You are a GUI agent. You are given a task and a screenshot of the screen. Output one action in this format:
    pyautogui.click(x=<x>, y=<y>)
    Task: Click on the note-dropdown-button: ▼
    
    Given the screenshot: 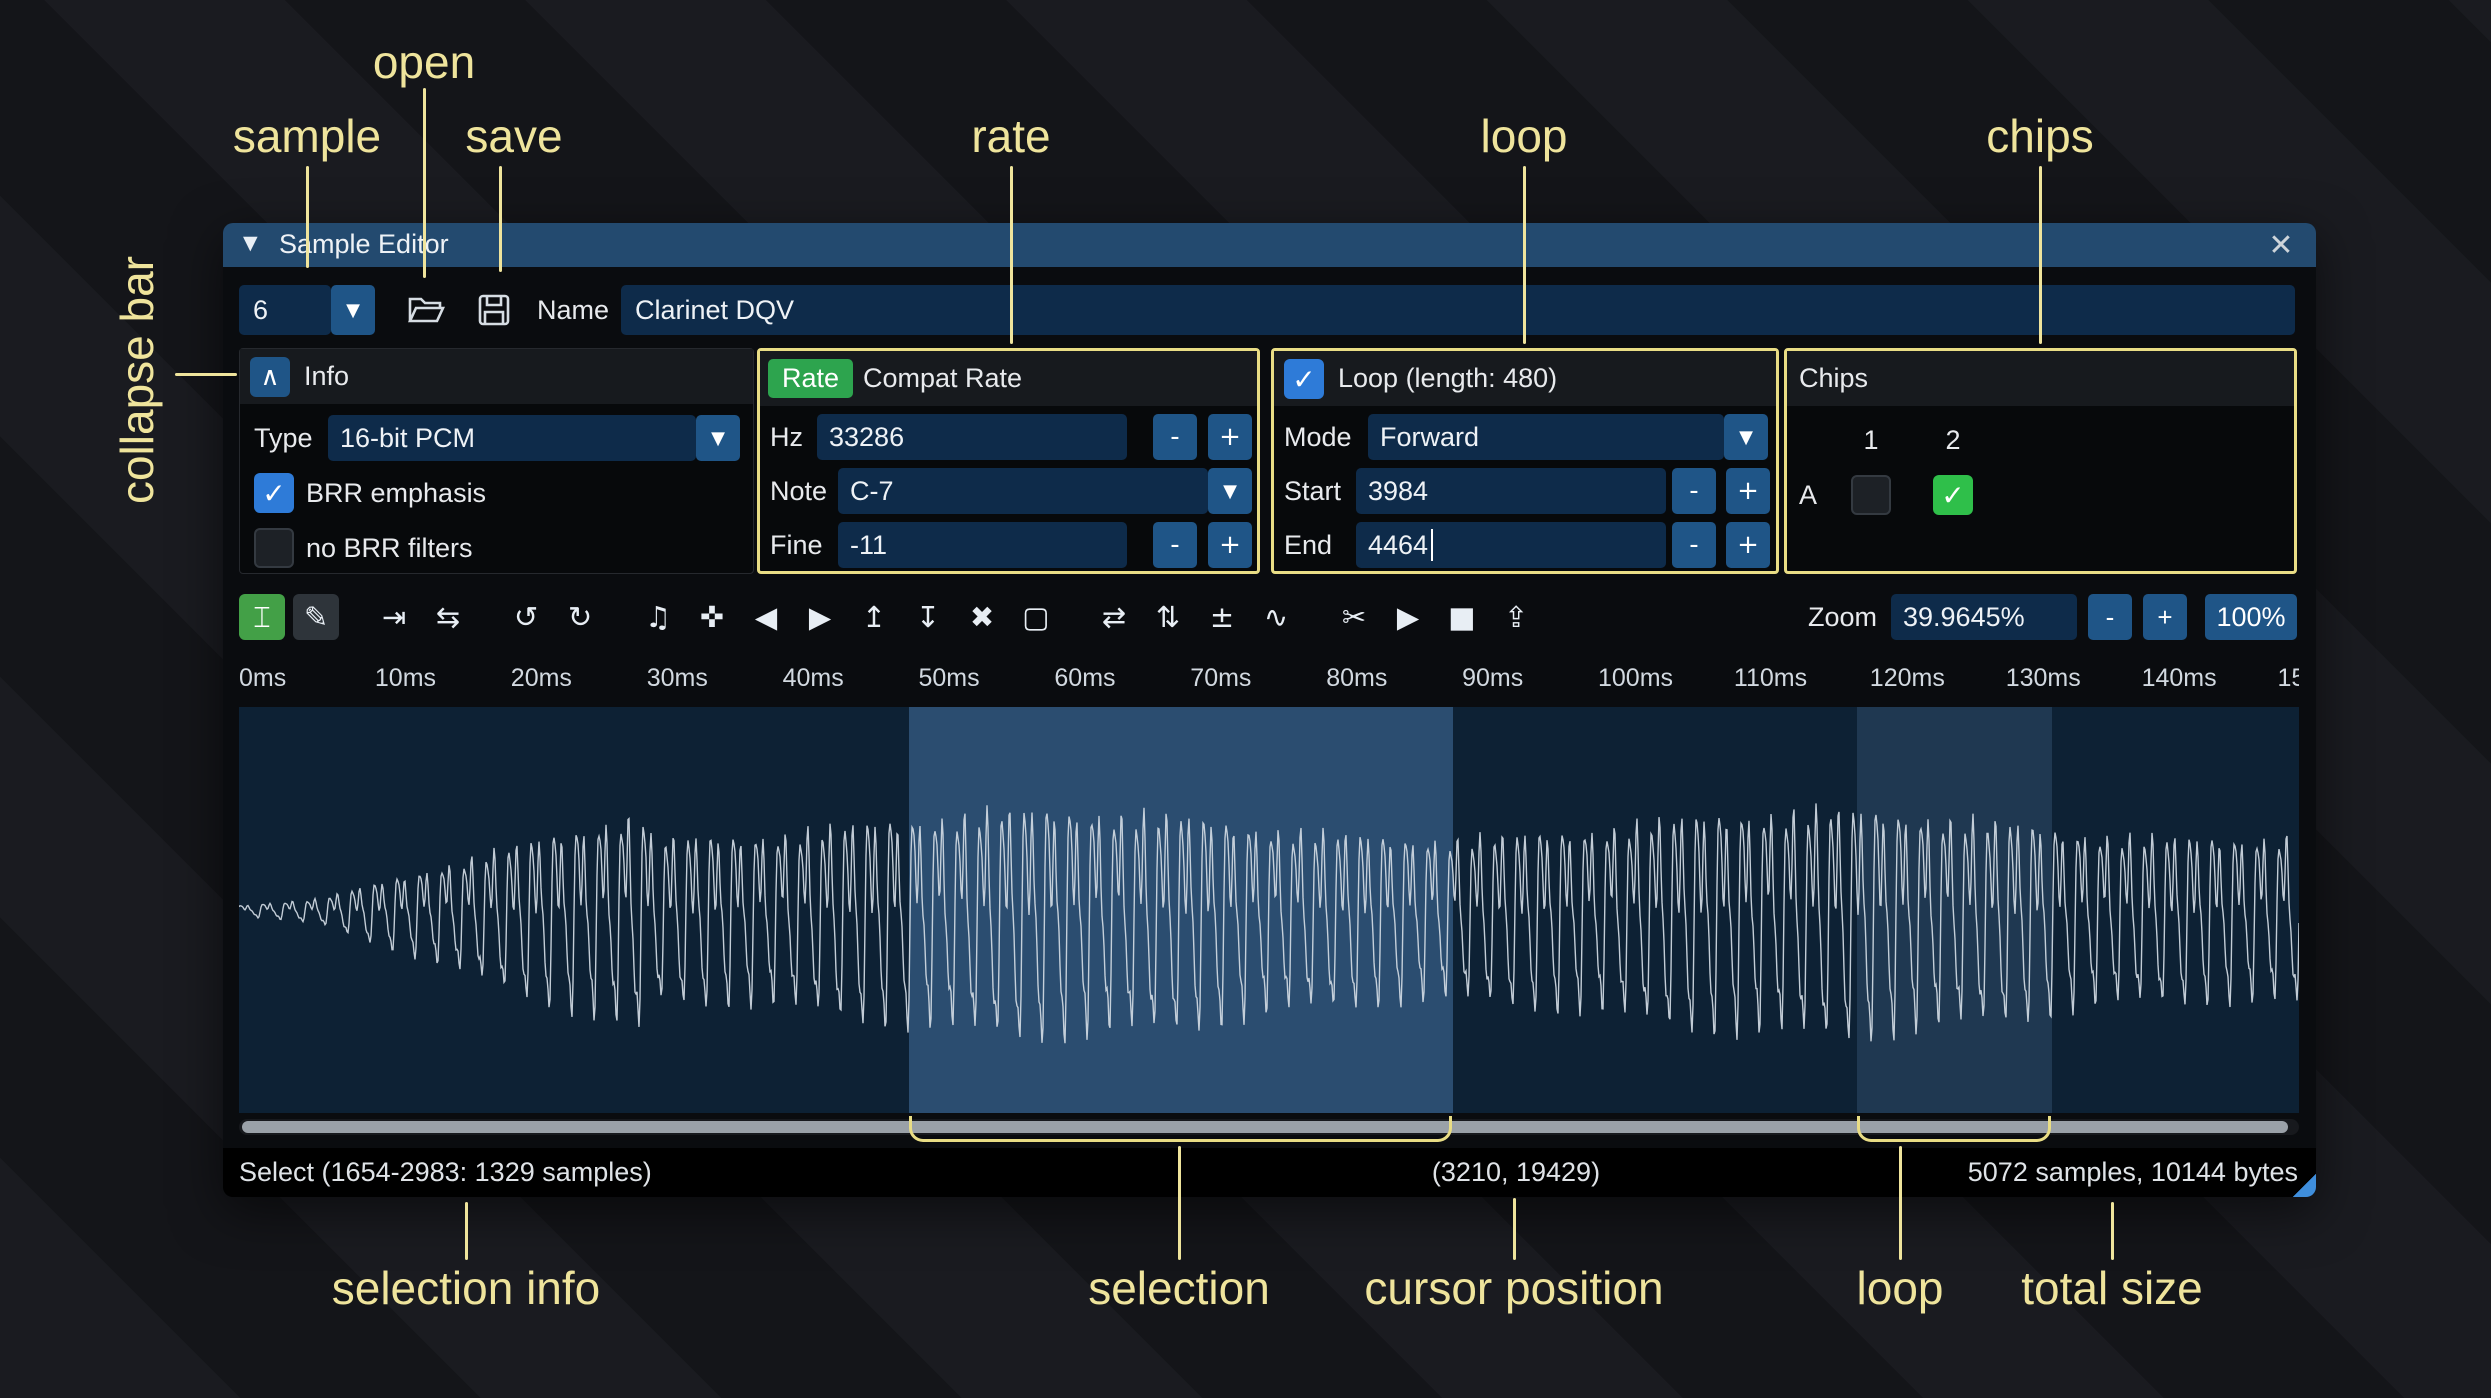 What is the action you would take?
    pyautogui.click(x=1230, y=491)
    